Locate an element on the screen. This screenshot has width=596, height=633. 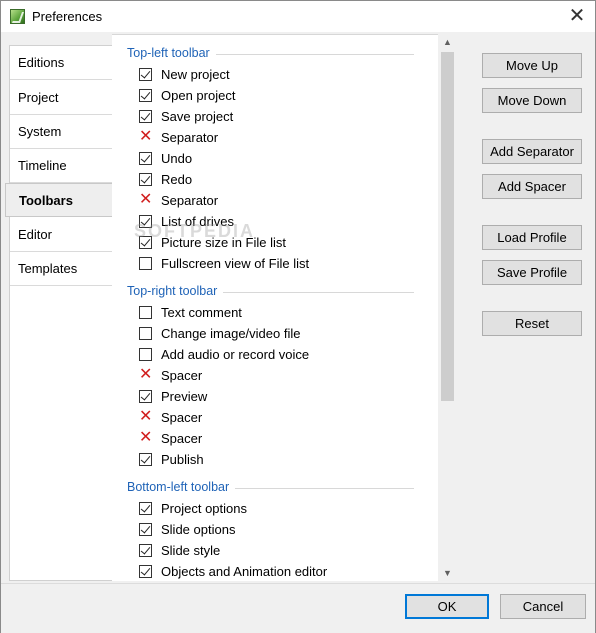
toolbar-item-label: Project options is located at coordinates (204, 508).